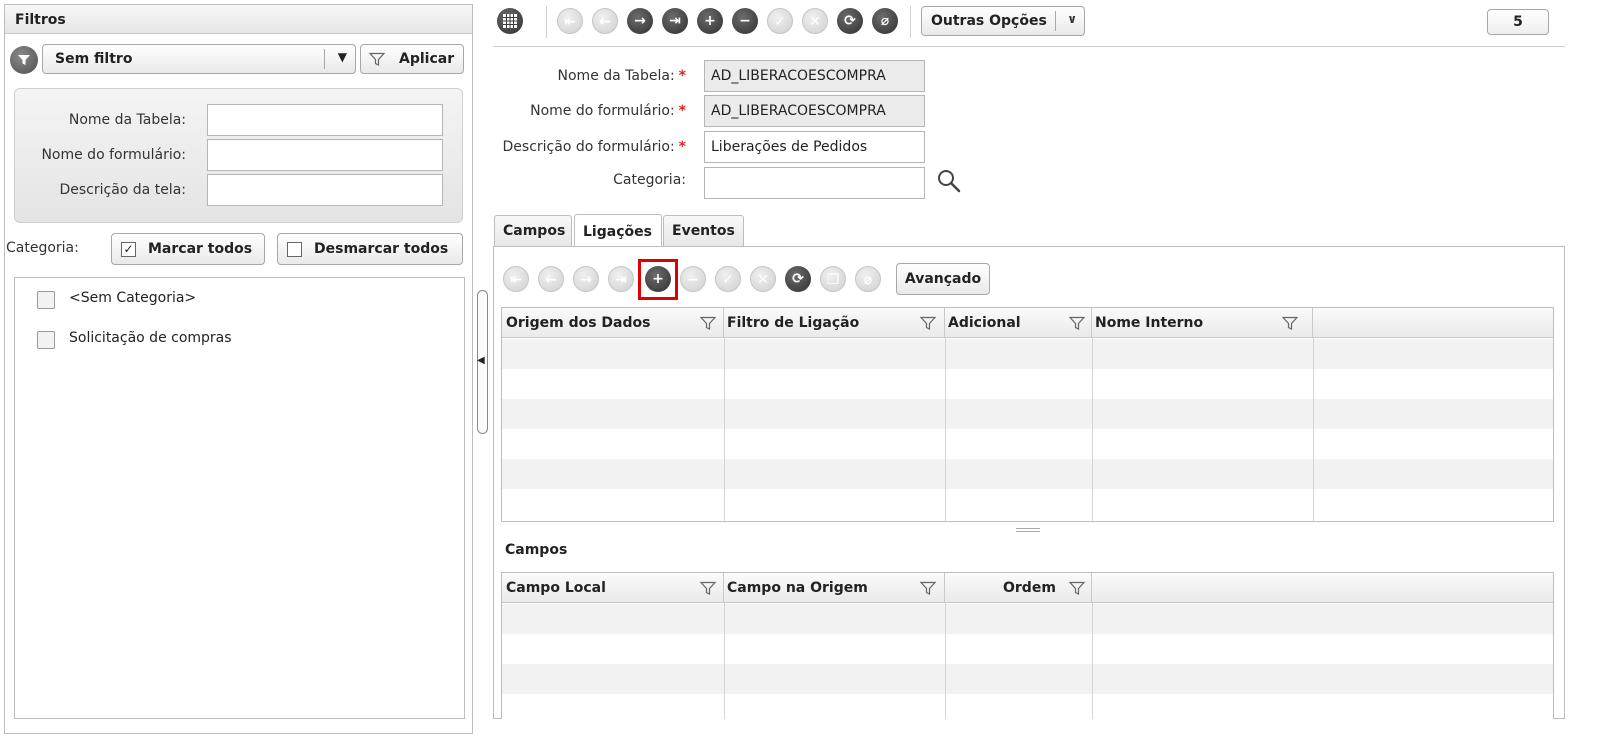 The image size is (1599, 738). I want to click on resize-grip, so click(1028, 530).